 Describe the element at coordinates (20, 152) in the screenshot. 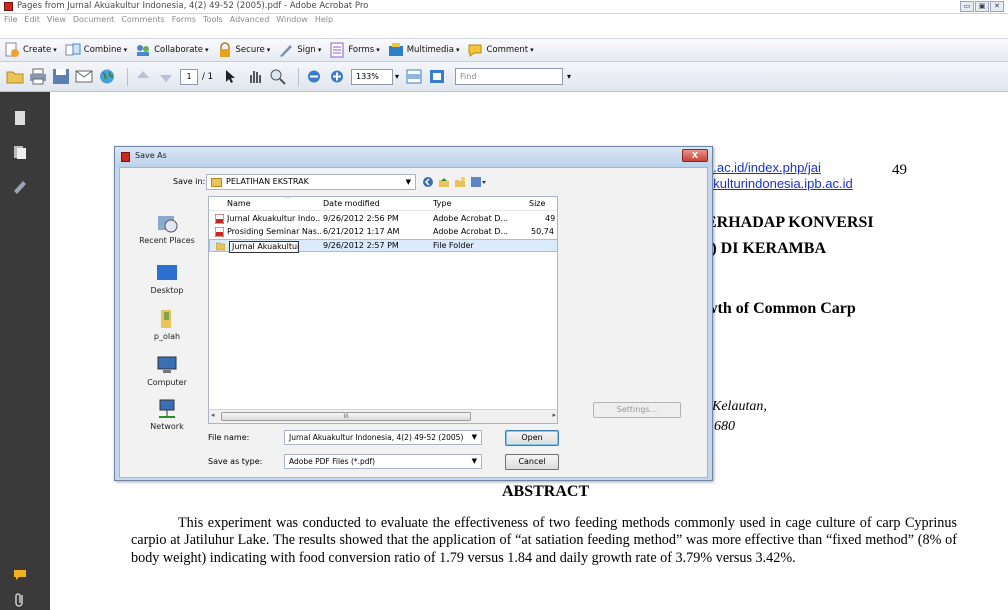

I see `attachments-panel-icon` at that location.